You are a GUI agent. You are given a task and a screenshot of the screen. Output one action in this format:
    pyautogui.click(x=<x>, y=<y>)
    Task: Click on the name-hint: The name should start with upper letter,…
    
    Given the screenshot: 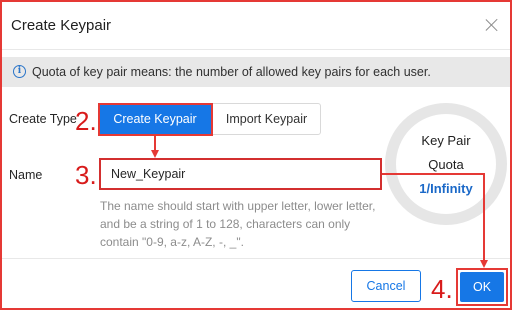 What is the action you would take?
    pyautogui.click(x=238, y=224)
    